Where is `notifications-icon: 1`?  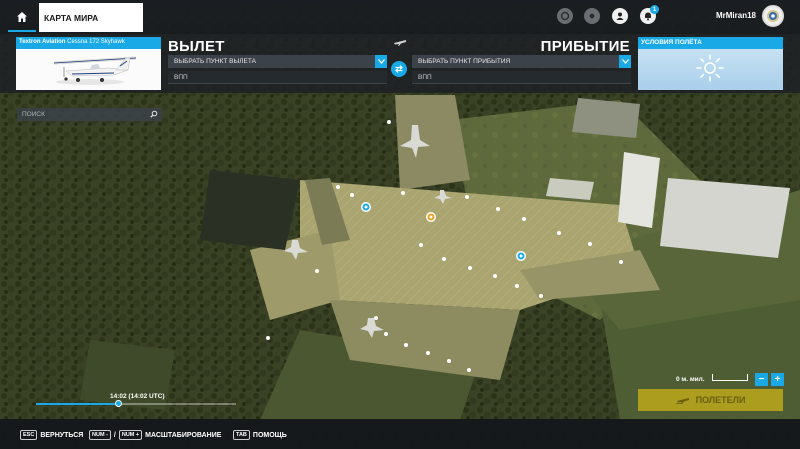
notifications-icon: 1 is located at coordinates (649, 14).